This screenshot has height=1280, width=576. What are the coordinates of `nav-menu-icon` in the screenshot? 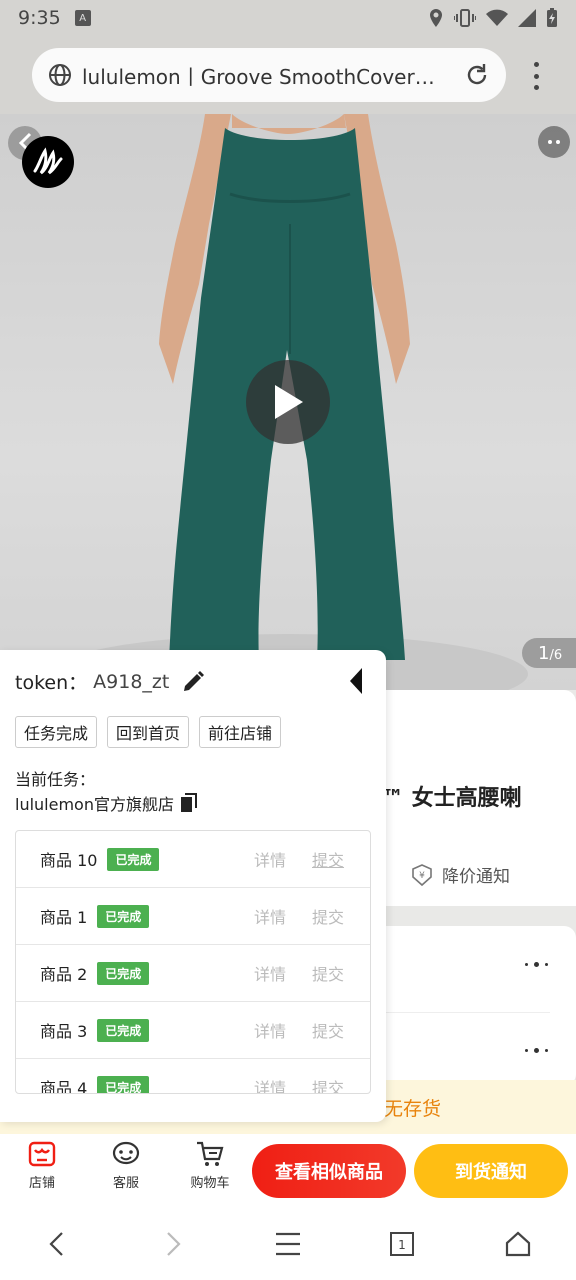 It's located at (288, 1244).